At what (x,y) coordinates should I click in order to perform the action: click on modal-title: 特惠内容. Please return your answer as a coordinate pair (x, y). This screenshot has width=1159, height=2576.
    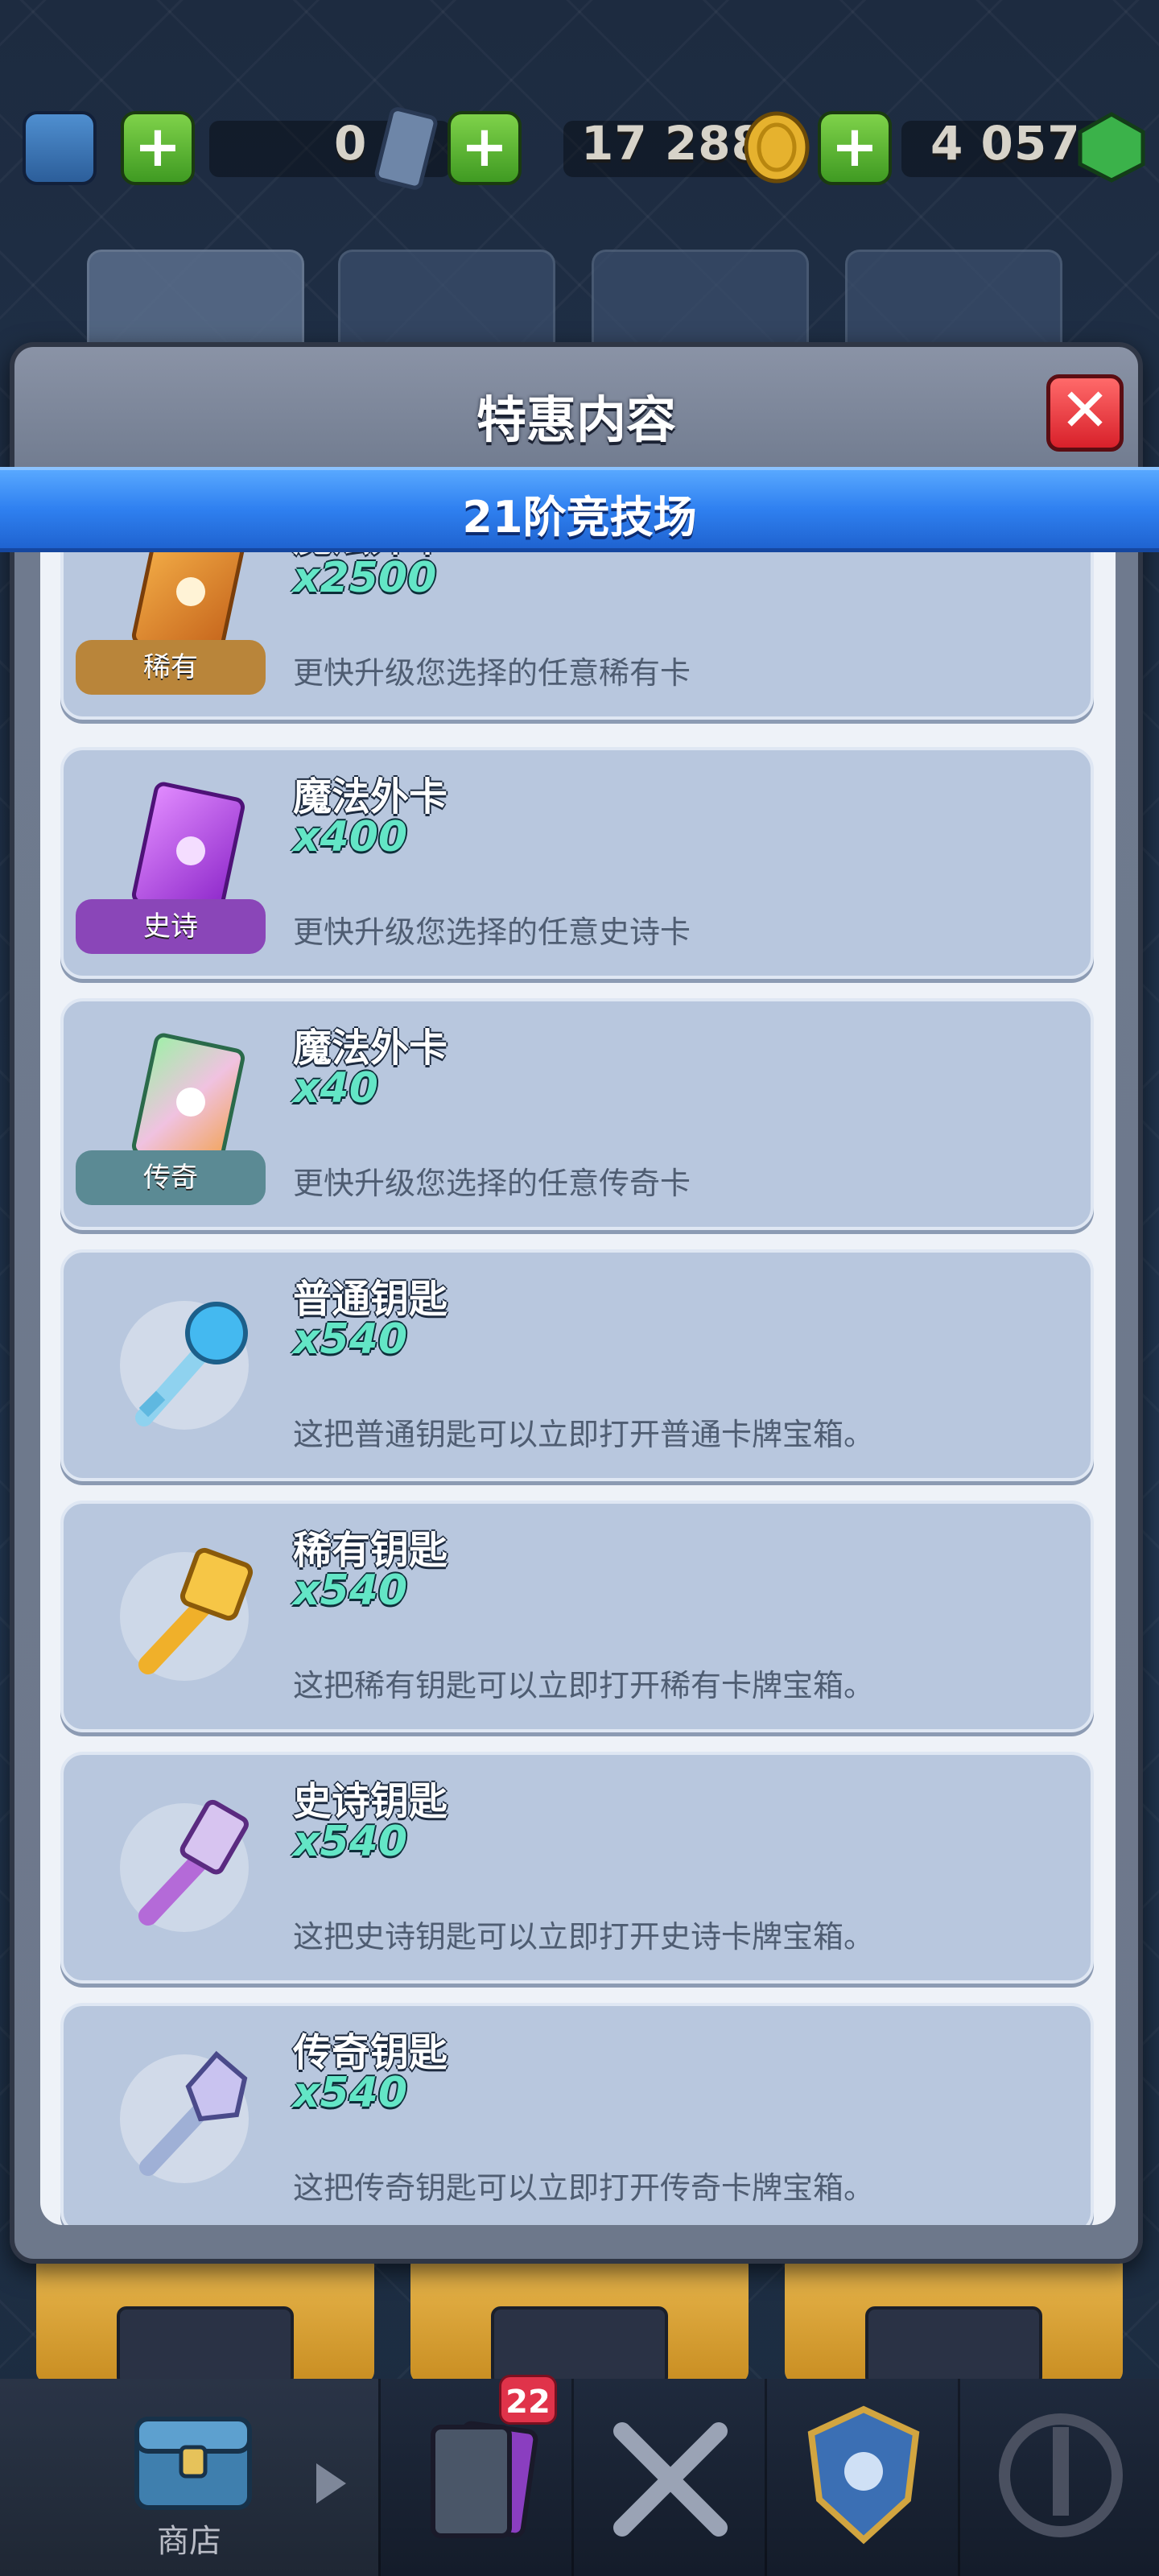
    Looking at the image, I should click on (576, 419).